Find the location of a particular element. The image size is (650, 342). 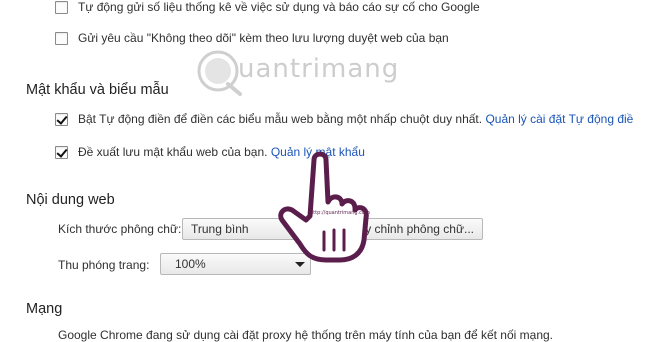

font-size-label: Kích thước phông chữ: is located at coordinates (120, 229).